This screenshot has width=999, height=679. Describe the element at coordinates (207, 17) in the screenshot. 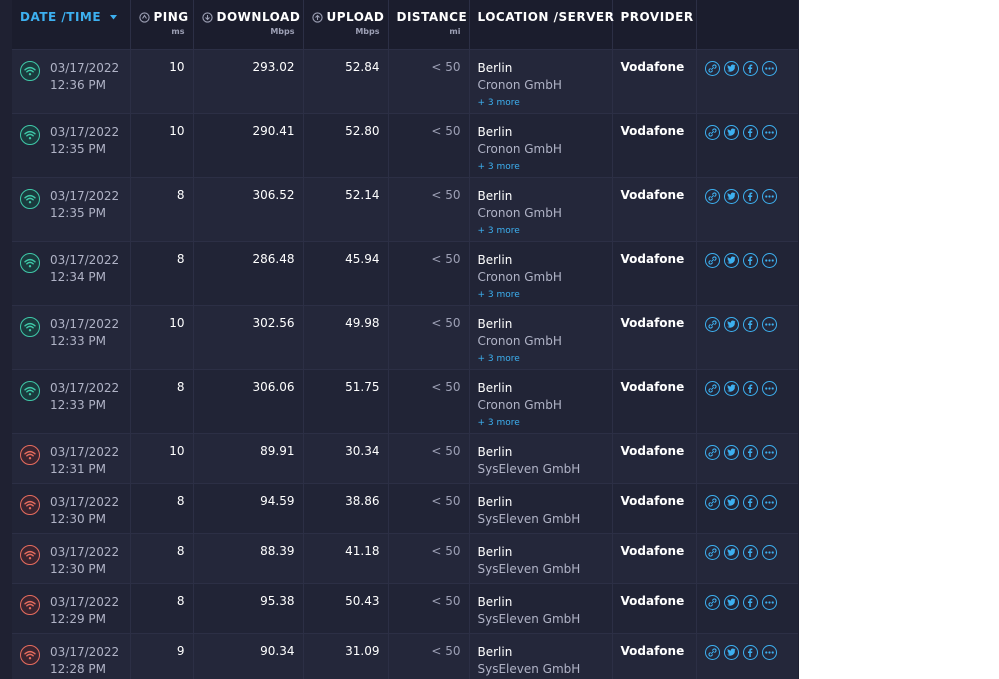

I see `download-icon` at that location.